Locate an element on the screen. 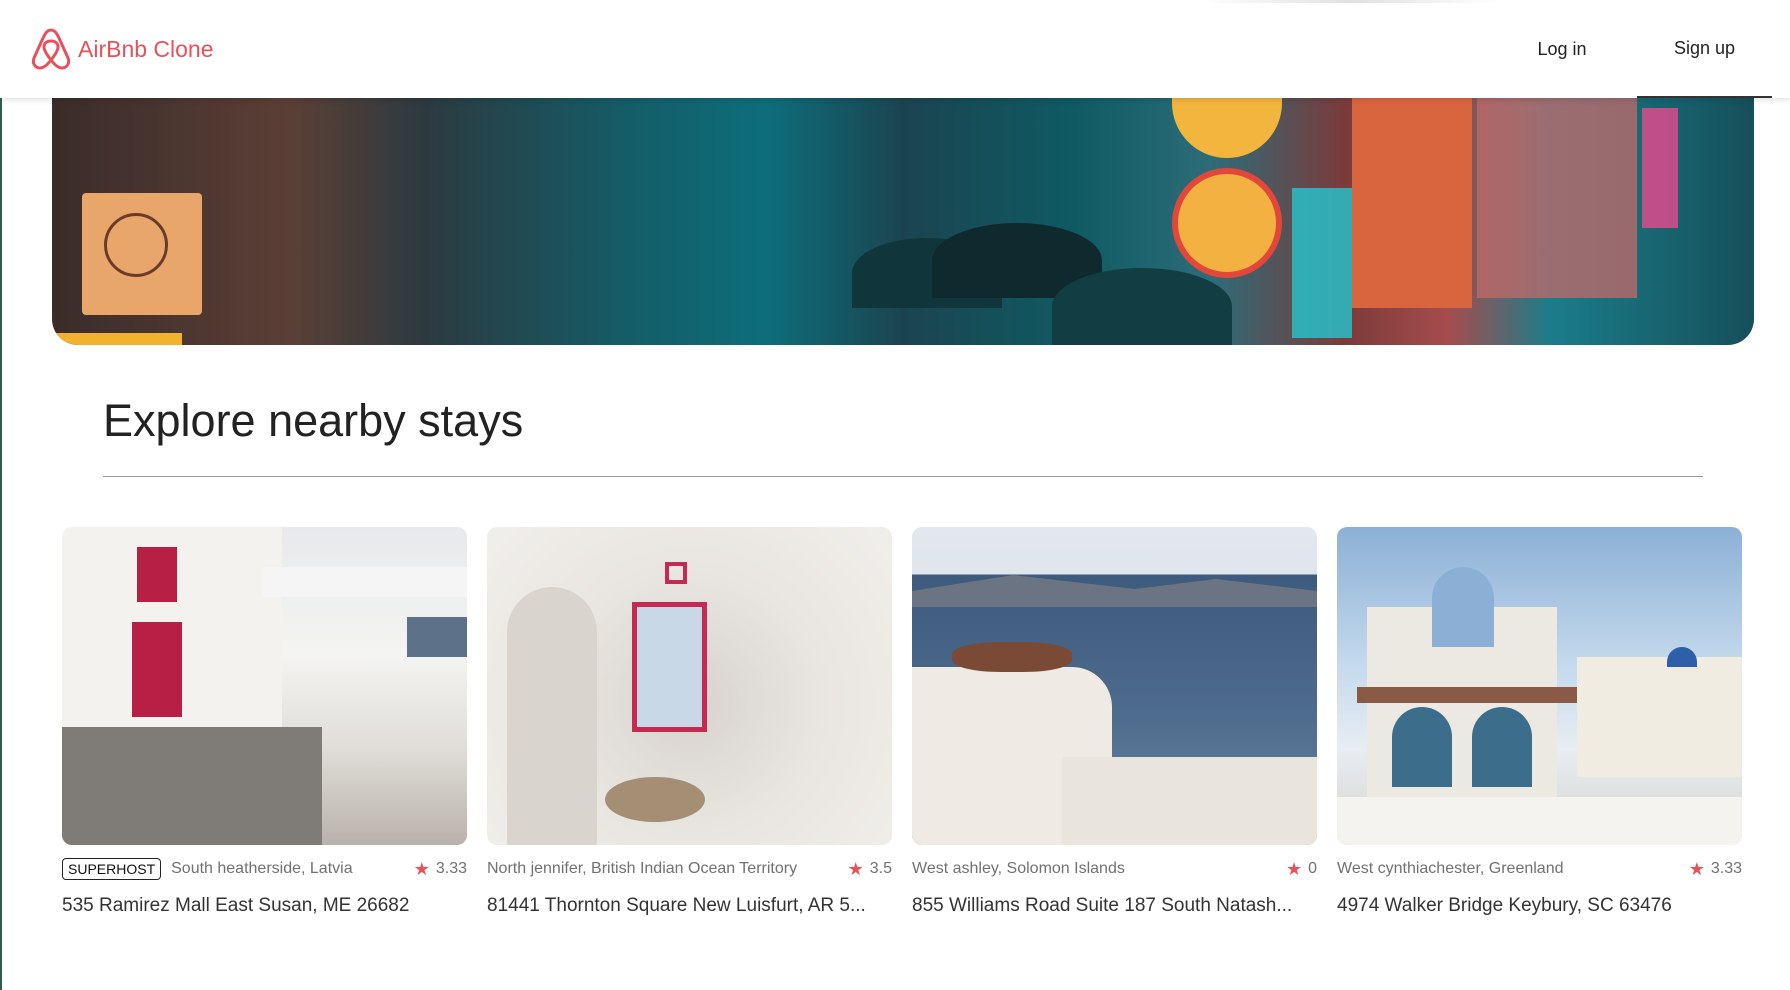 The height and width of the screenshot is (990, 1790). section-divider is located at coordinates (903, 476).